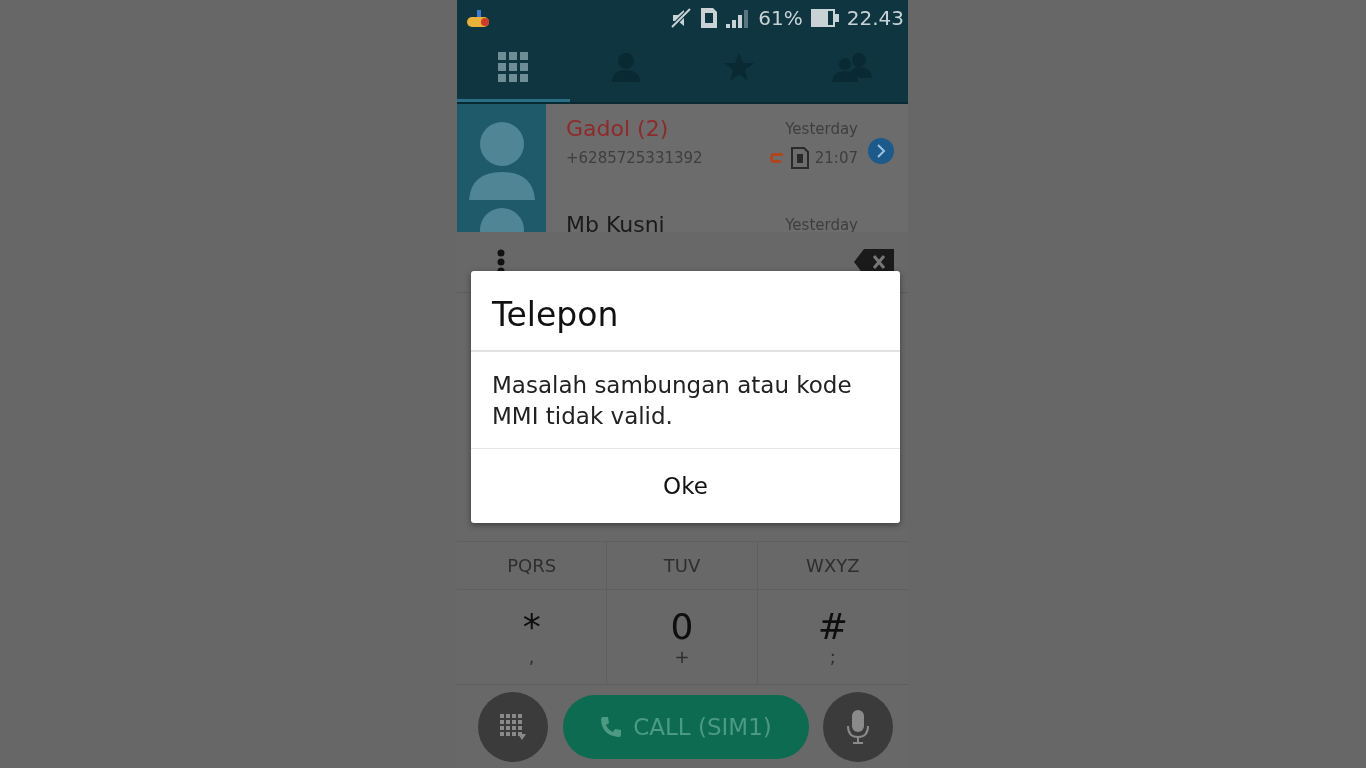 This screenshot has height=768, width=1366. I want to click on signal-icon, so click(738, 17).